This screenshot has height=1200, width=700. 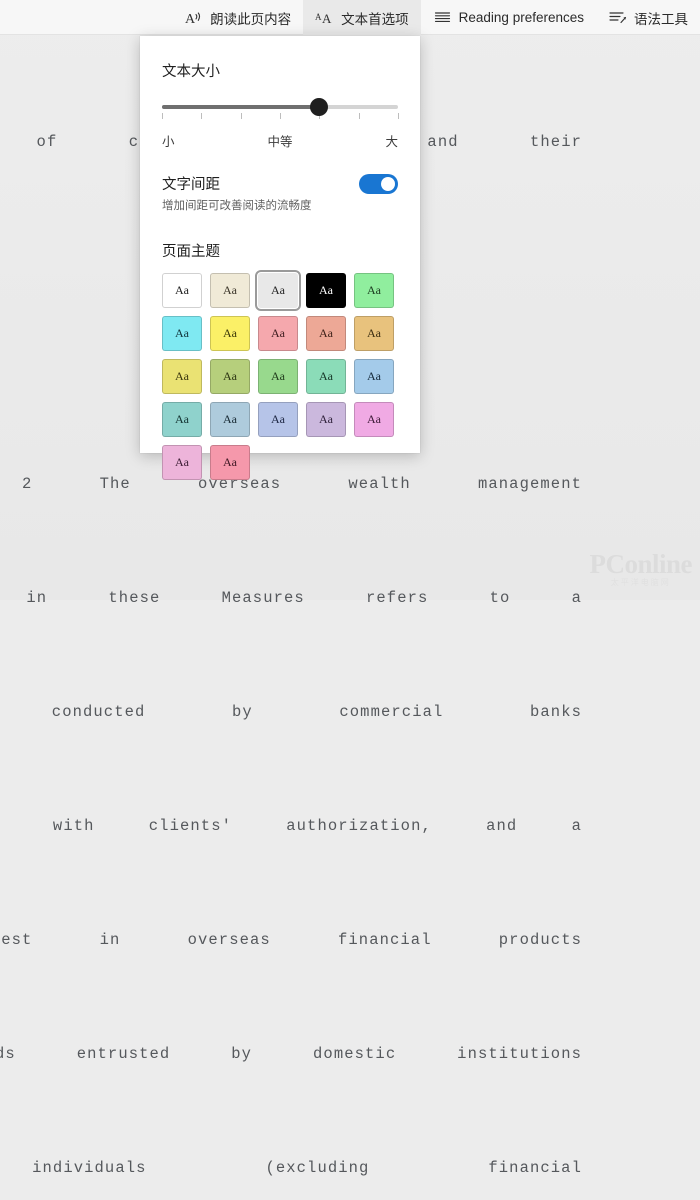 I want to click on theme-swatch-pink: Aa, so click(x=278, y=333).